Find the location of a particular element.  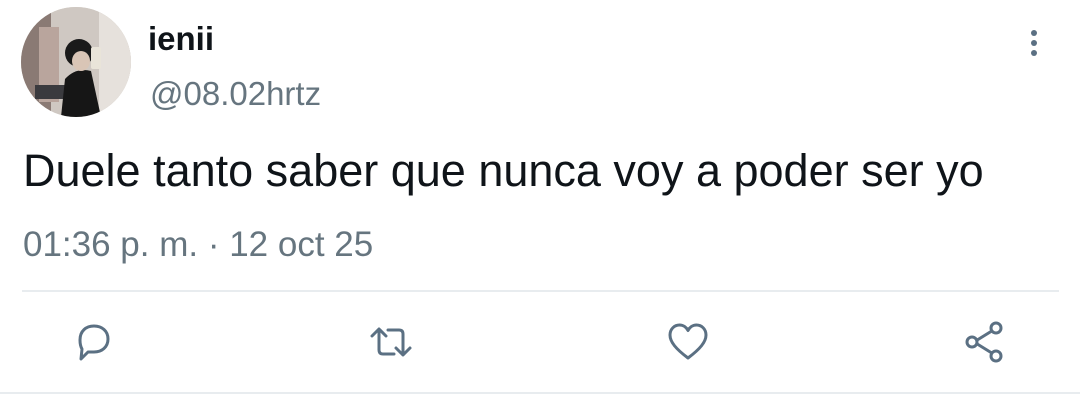

reply-icon is located at coordinates (94, 342).